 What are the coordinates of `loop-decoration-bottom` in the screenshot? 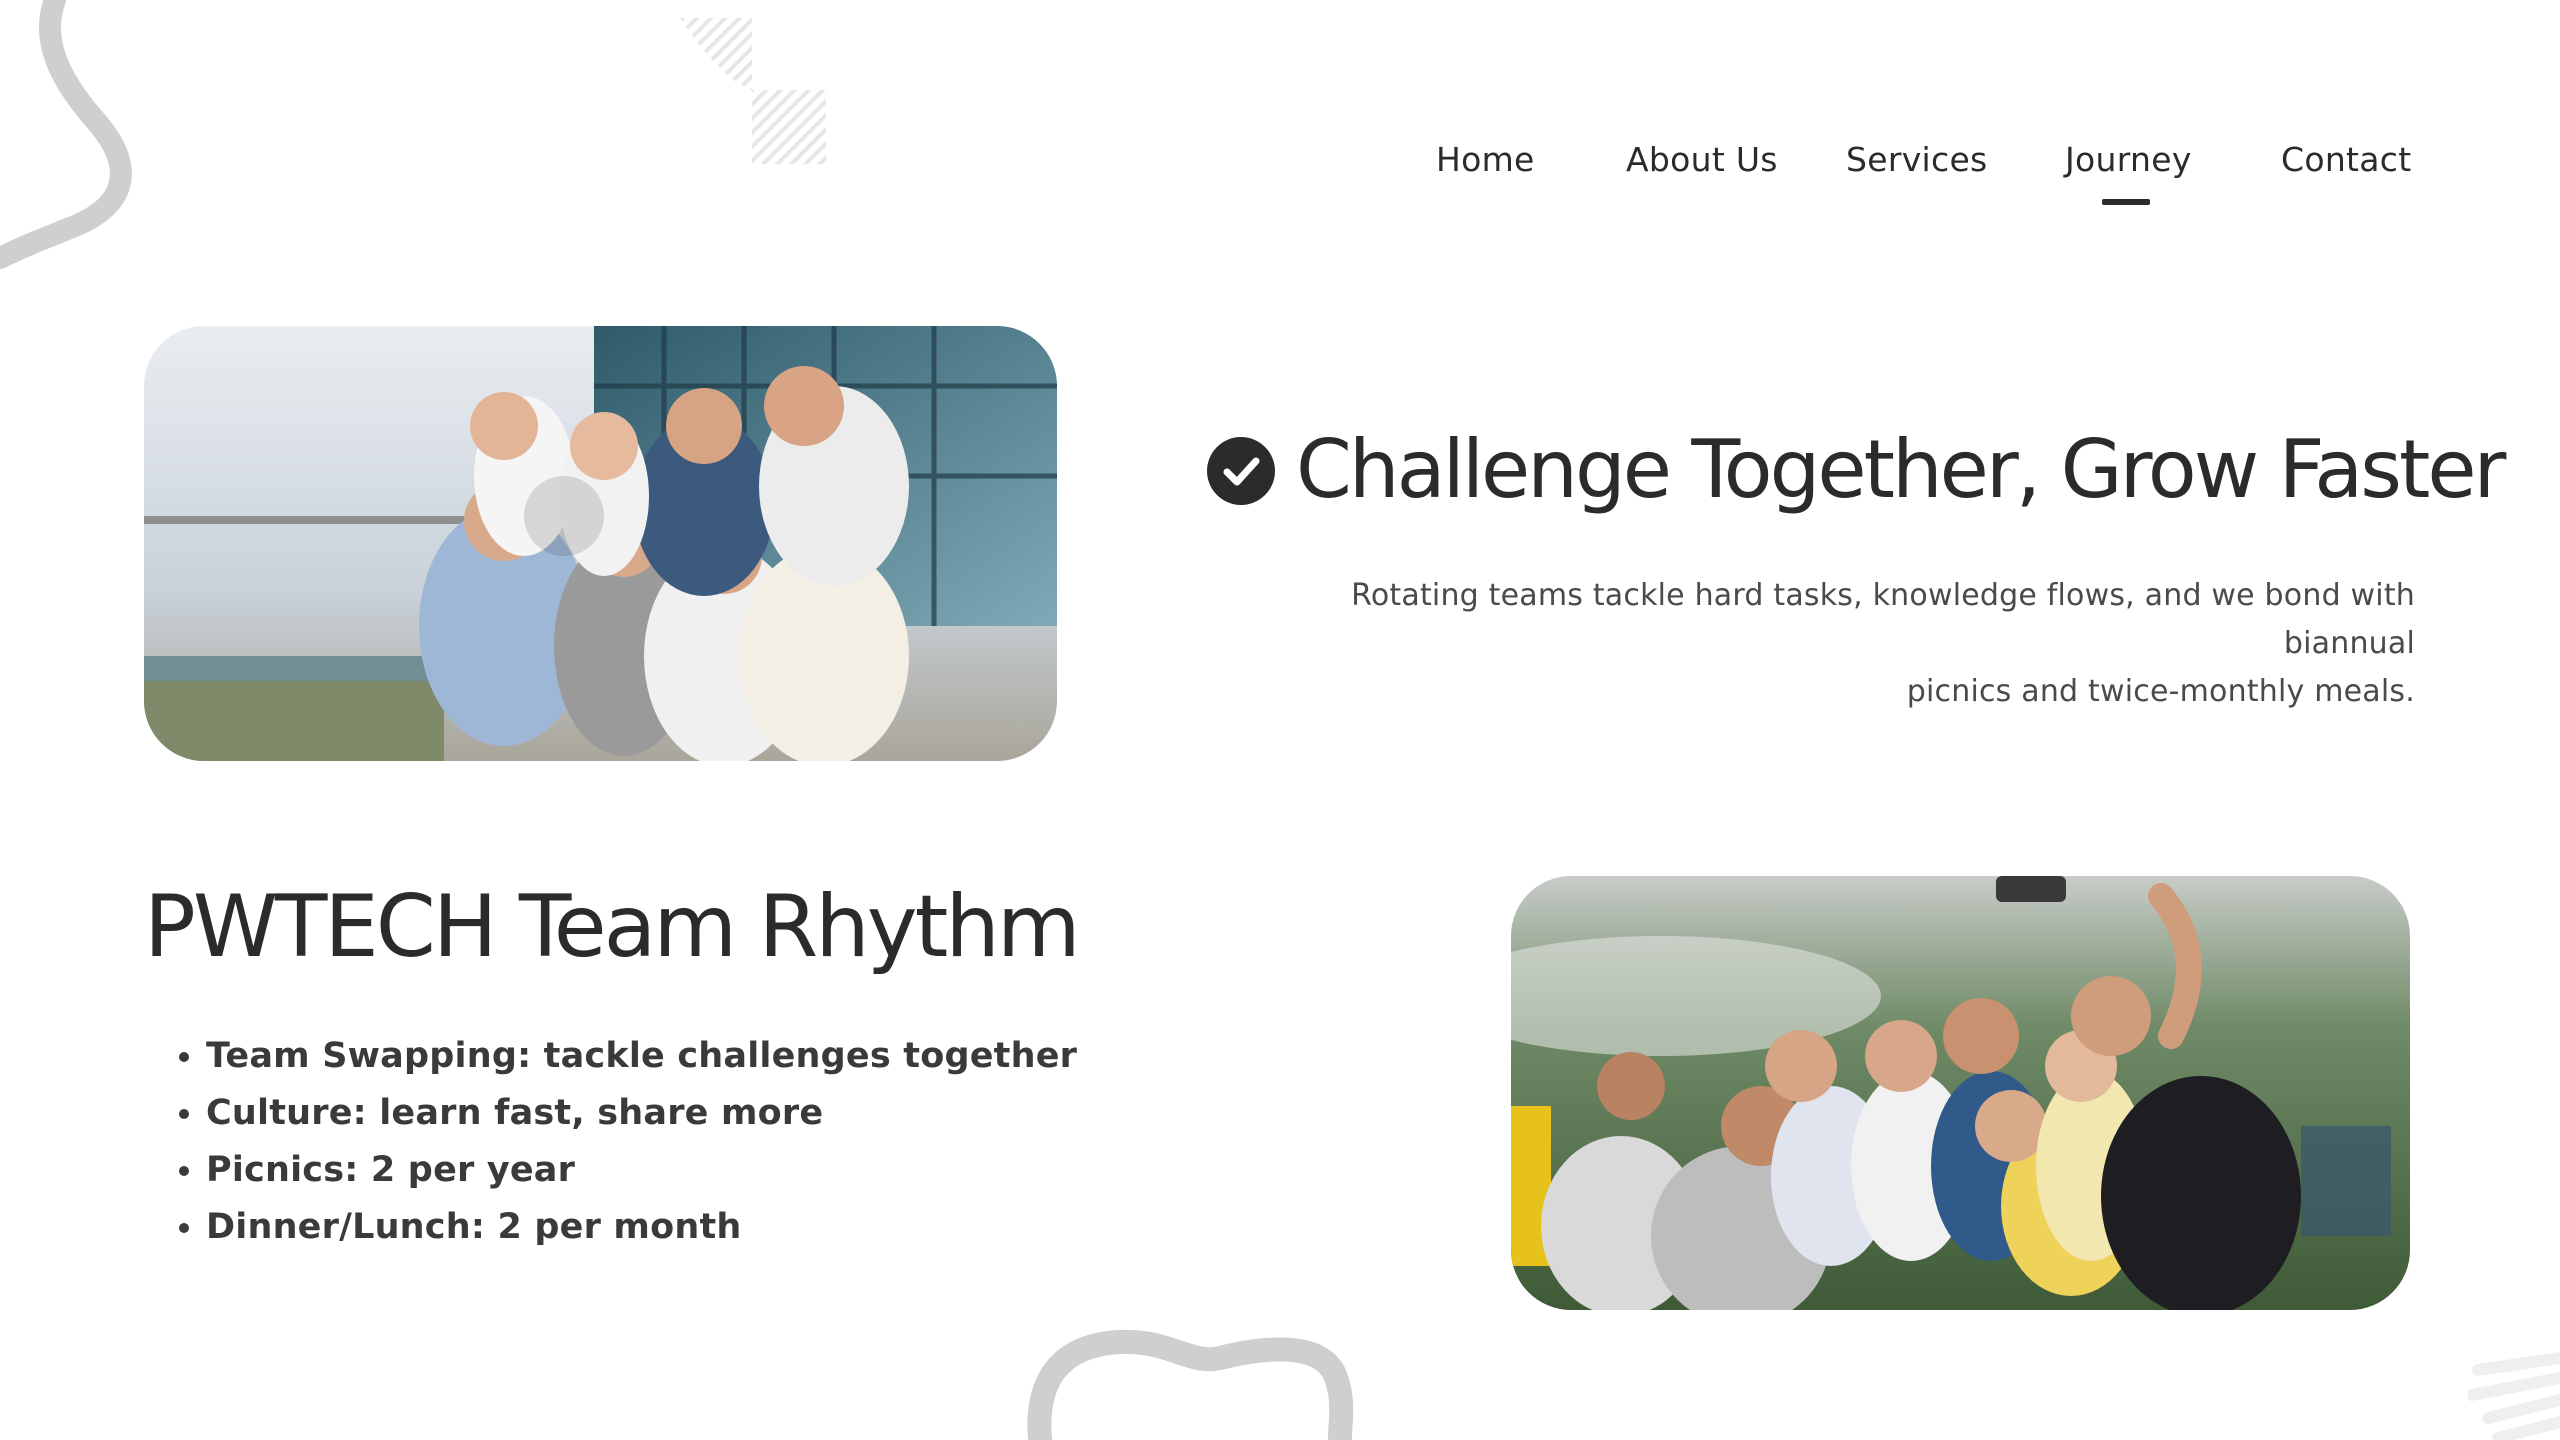 It's located at (1190, 1384).